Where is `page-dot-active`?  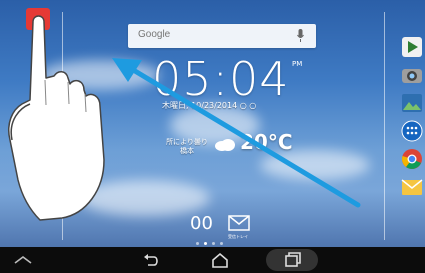 page-dot-active is located at coordinates (205, 243).